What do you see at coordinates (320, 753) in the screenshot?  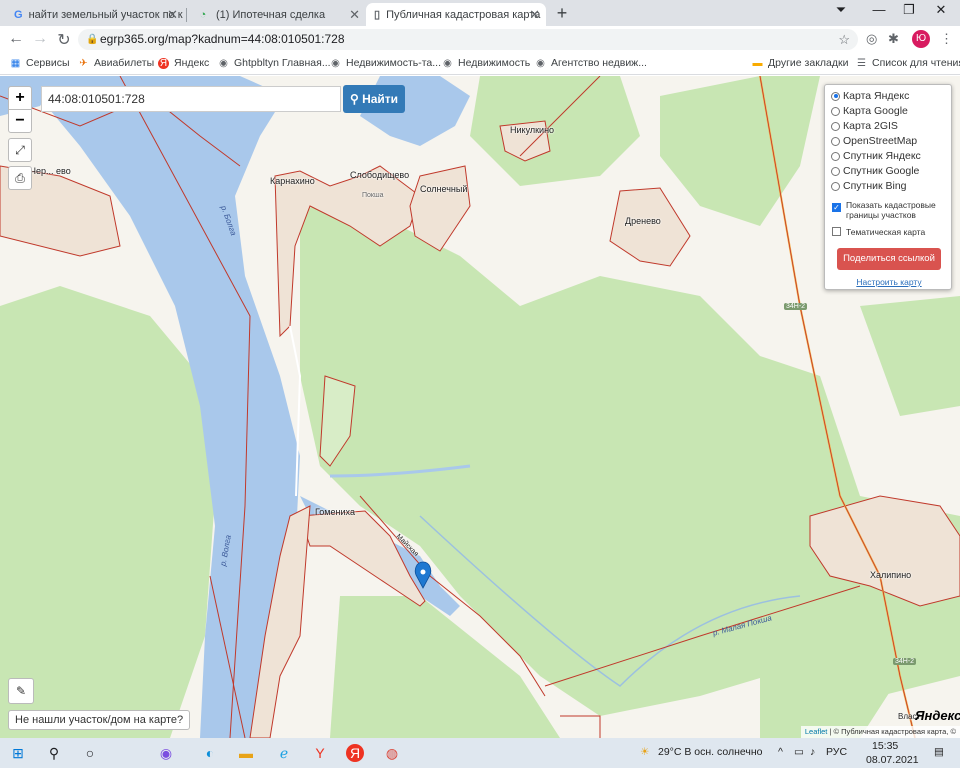 I see `yandex-browser-icon: Y` at bounding box center [320, 753].